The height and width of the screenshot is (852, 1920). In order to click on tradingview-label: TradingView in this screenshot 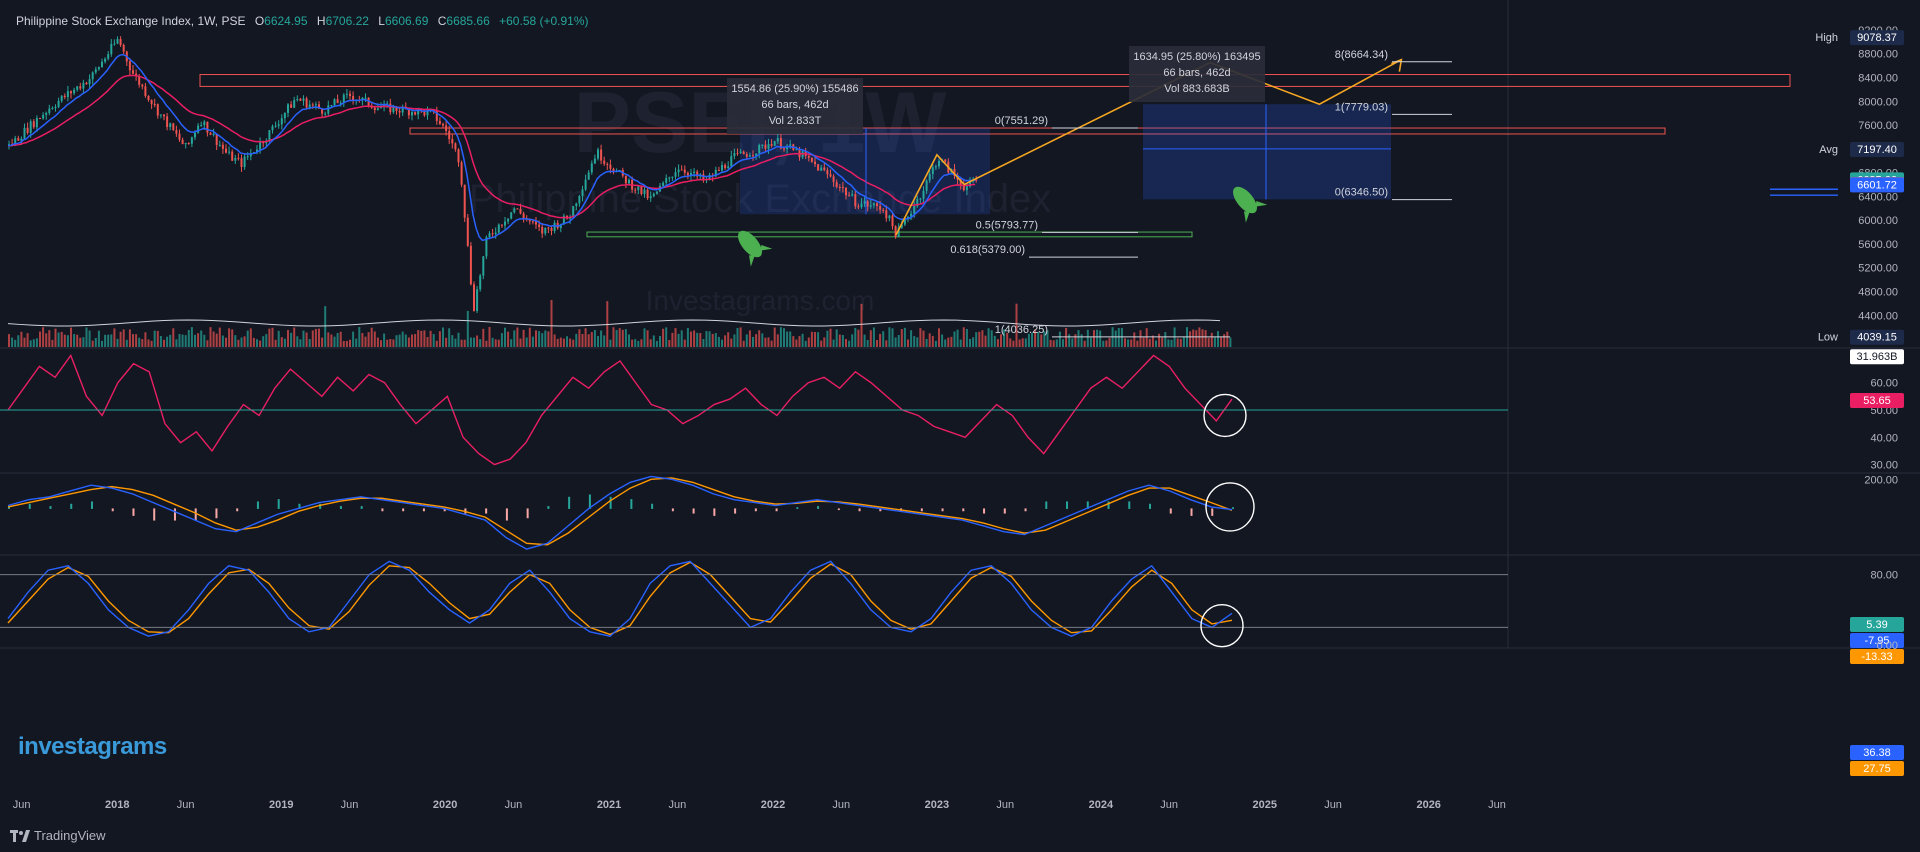, I will do `click(70, 836)`.